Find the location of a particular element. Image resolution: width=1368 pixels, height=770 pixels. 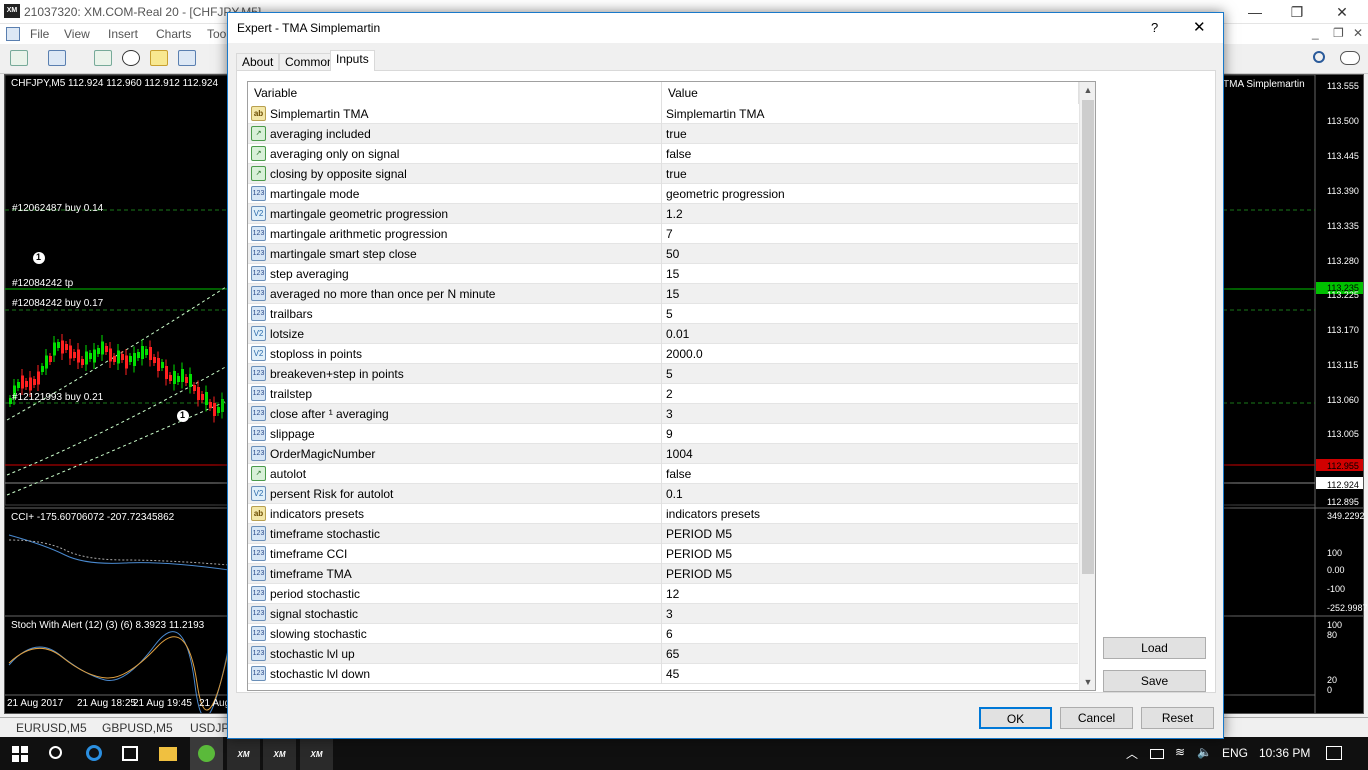

input-row: 123 step averaging 15 is located at coordinates (663, 274).